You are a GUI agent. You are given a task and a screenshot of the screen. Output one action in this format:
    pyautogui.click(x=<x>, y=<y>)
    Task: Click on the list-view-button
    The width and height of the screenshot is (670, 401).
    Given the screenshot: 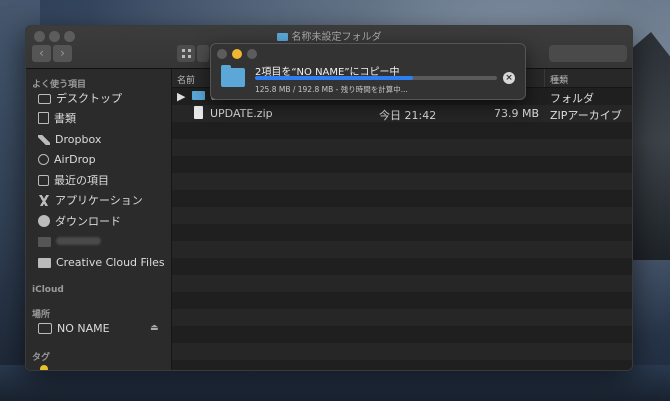 What is the action you would take?
    pyautogui.click(x=203, y=53)
    